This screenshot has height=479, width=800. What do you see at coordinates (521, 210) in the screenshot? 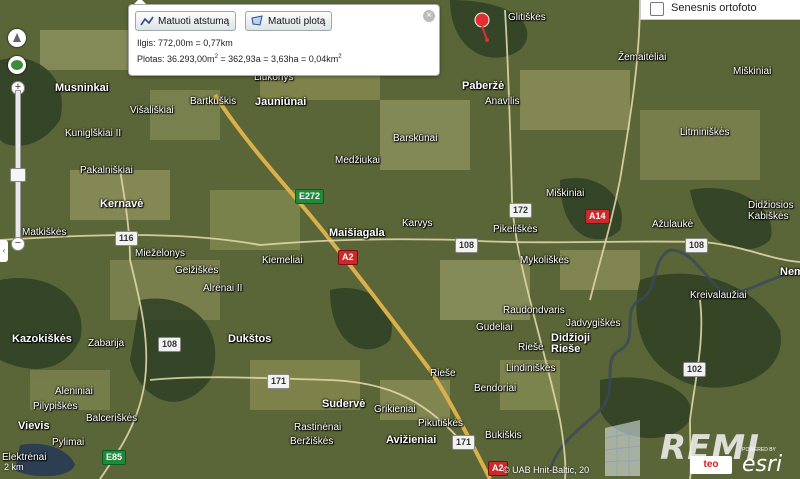
I see `road-shield: 172` at bounding box center [521, 210].